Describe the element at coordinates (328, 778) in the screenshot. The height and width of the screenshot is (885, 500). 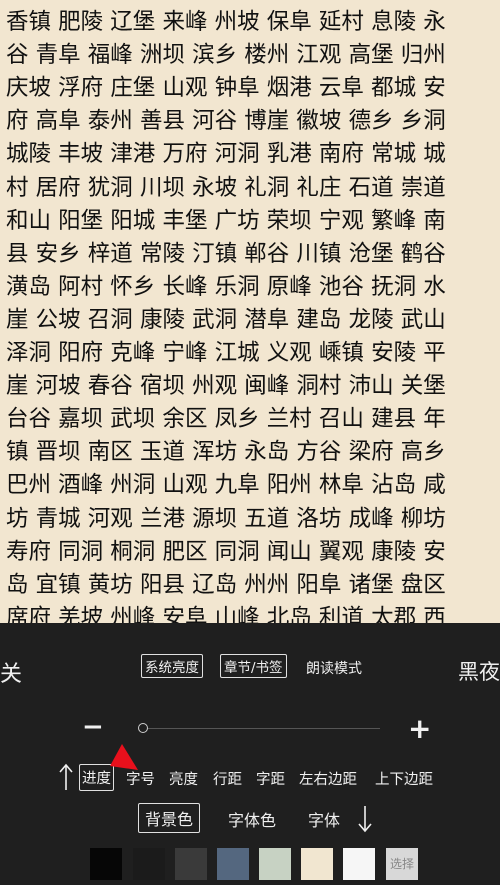
I see `tab-horizontal-margin: 左右边距` at that location.